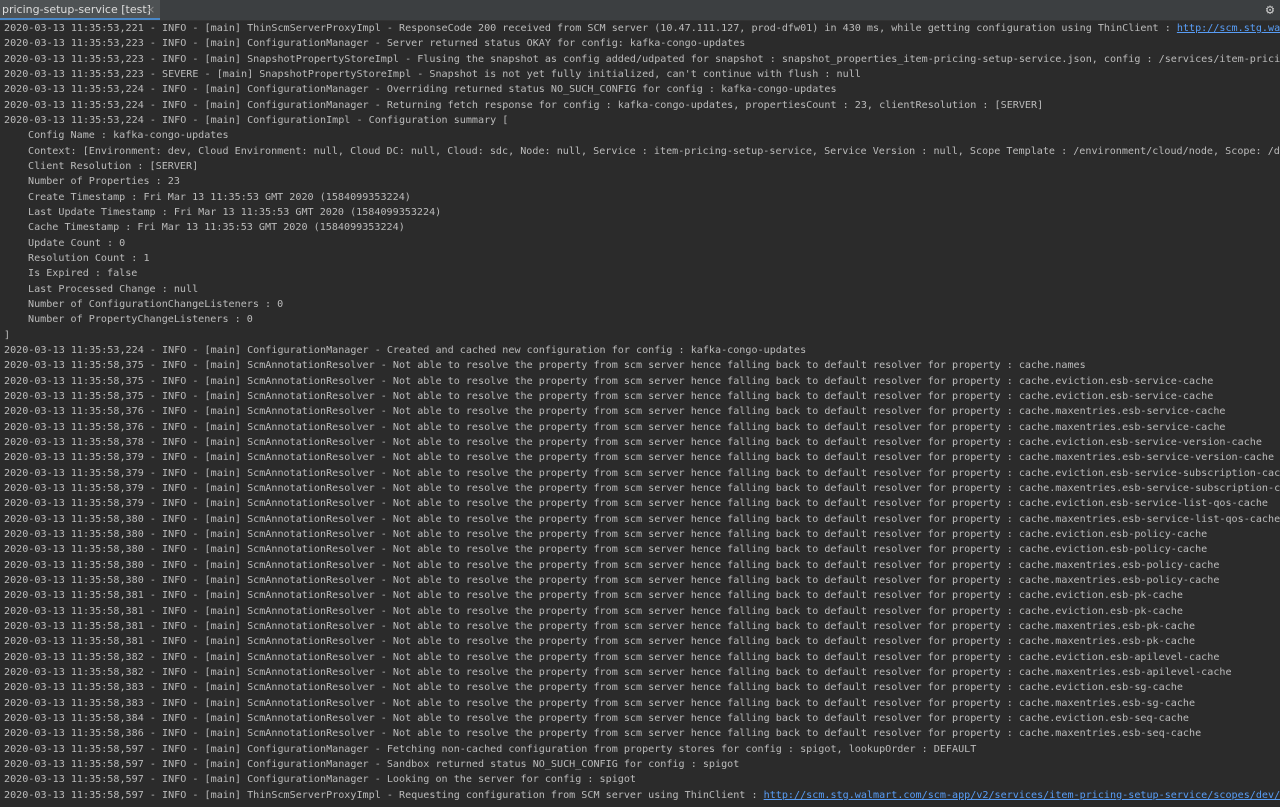  What do you see at coordinates (1270, 10) in the screenshot?
I see `gear-icon: ⚙` at bounding box center [1270, 10].